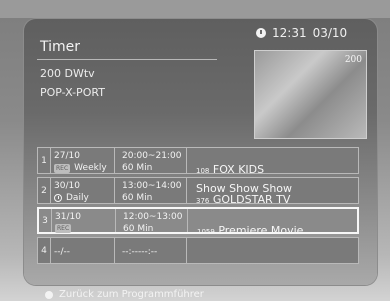 The image size is (390, 301). What do you see at coordinates (127, 59) in the screenshot?
I see `title-divider` at bounding box center [127, 59].